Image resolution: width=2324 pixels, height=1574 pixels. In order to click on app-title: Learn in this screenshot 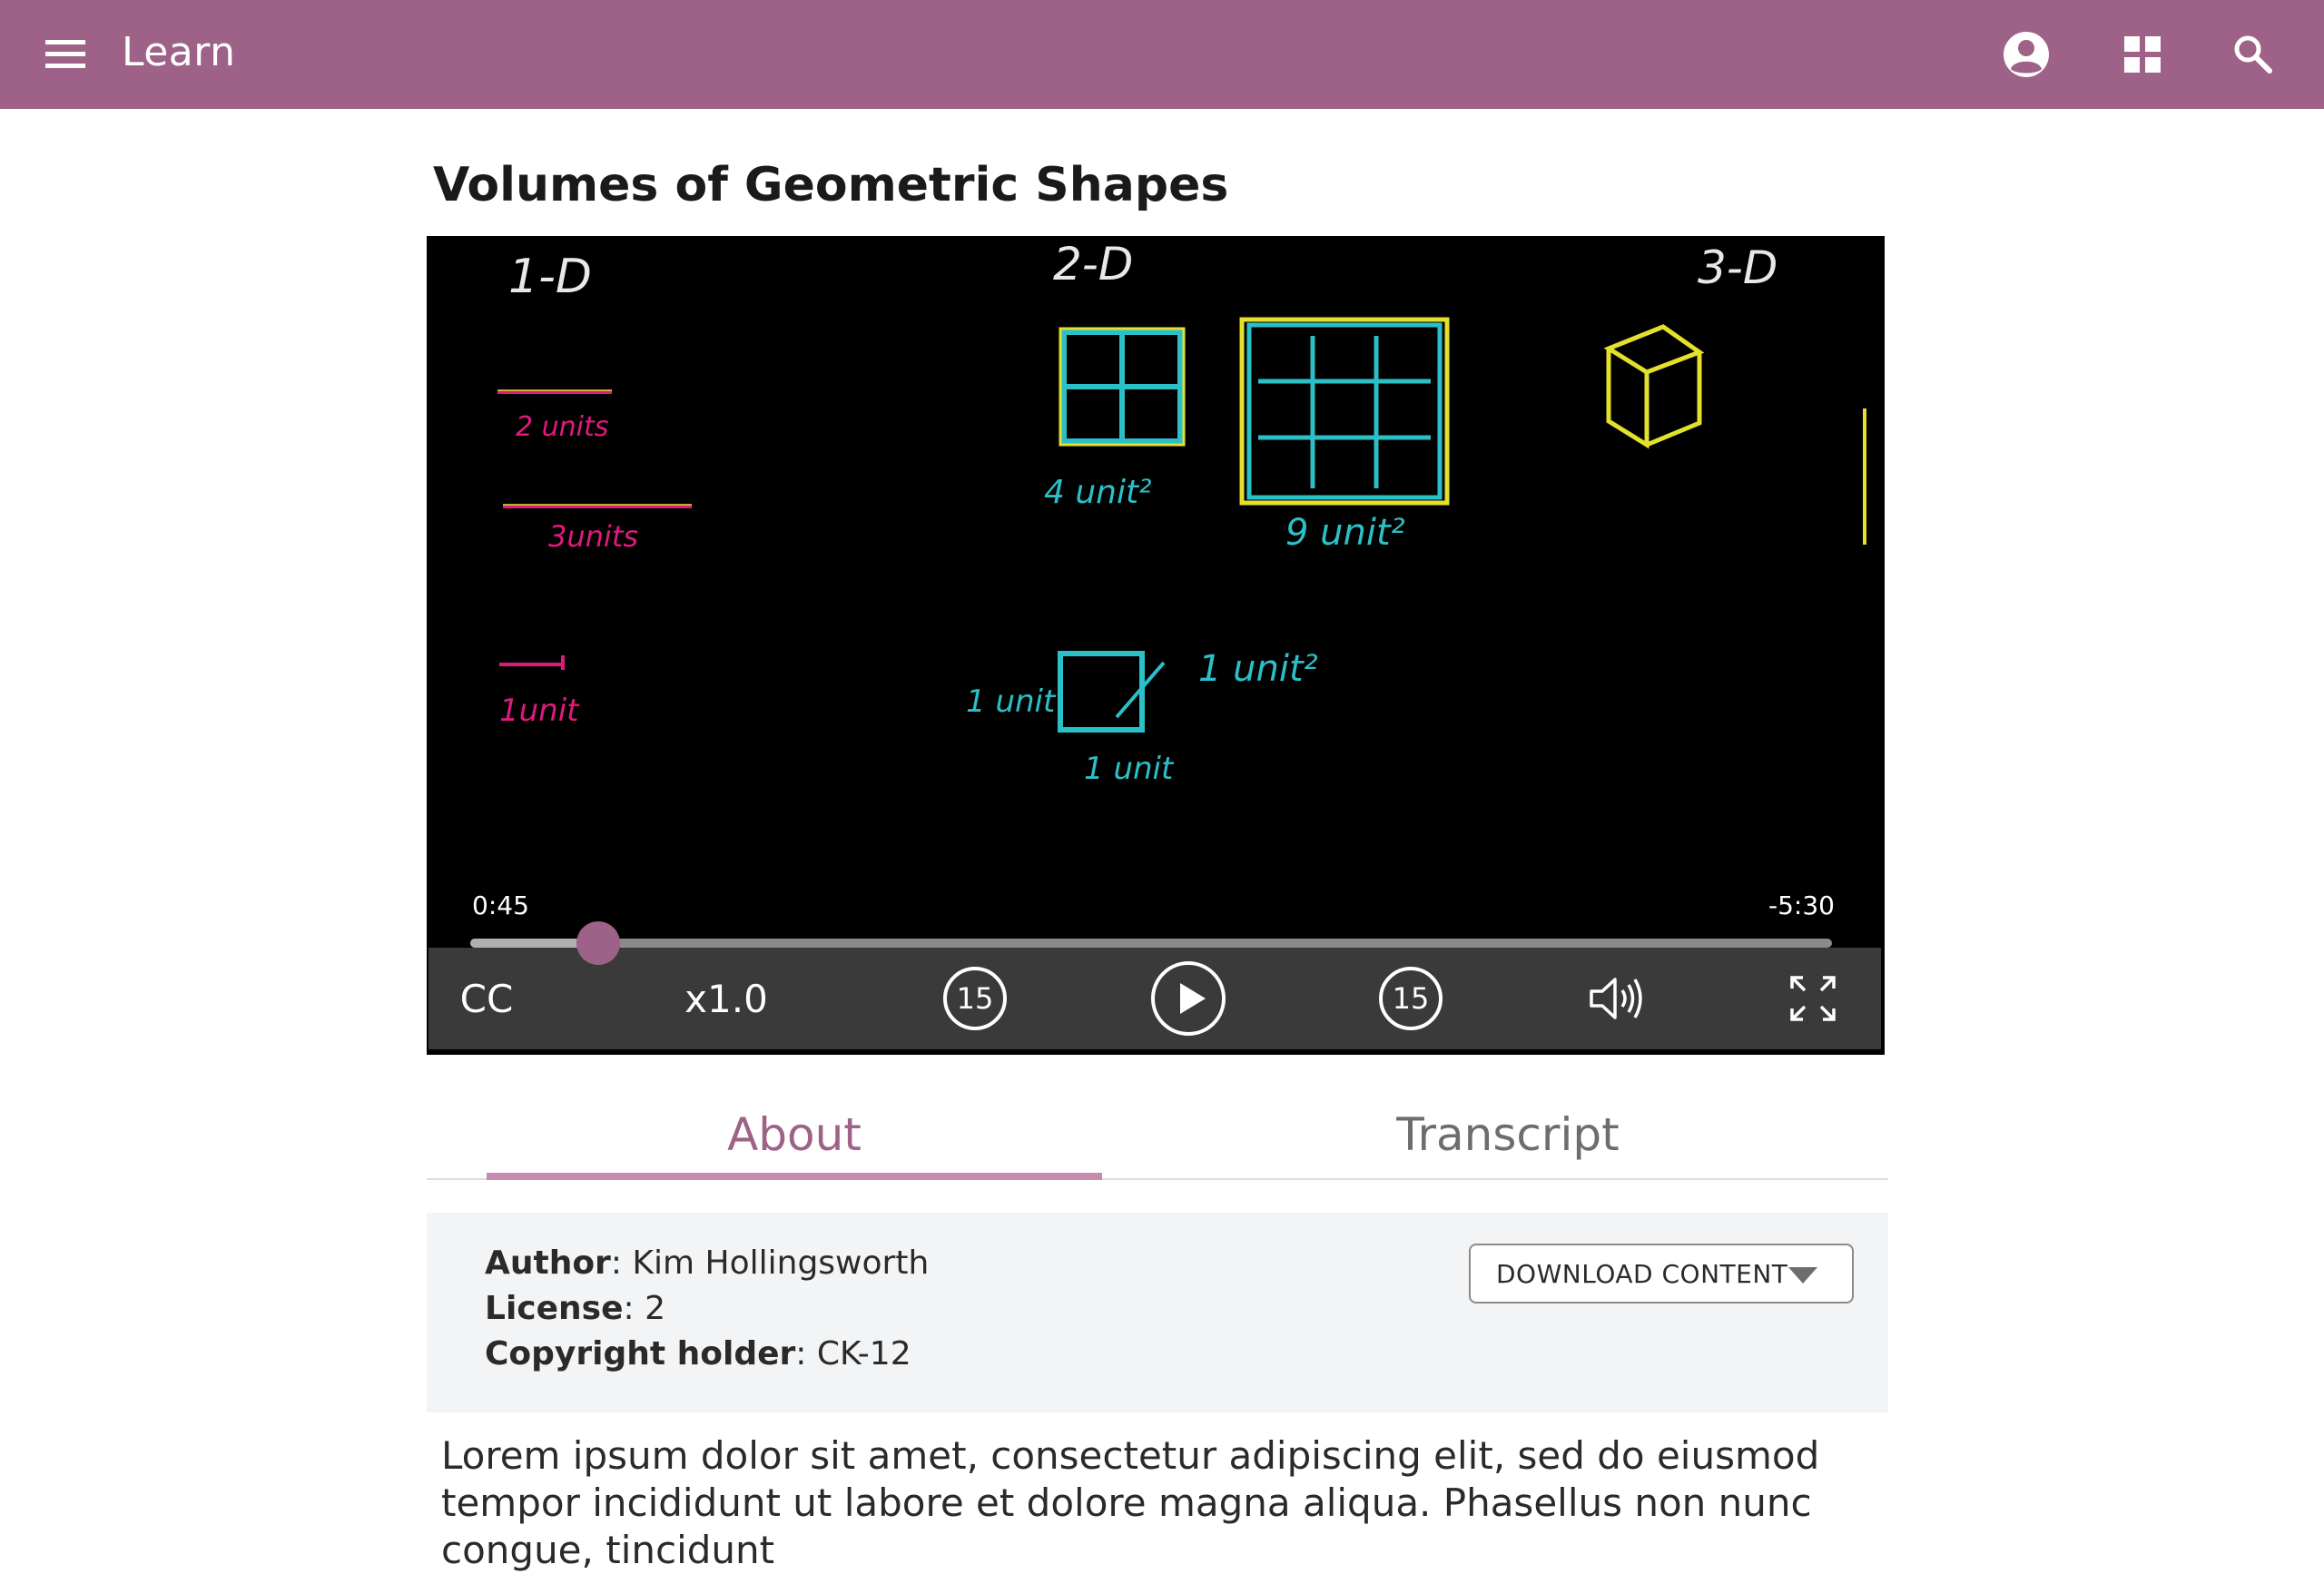, I will do `click(179, 52)`.